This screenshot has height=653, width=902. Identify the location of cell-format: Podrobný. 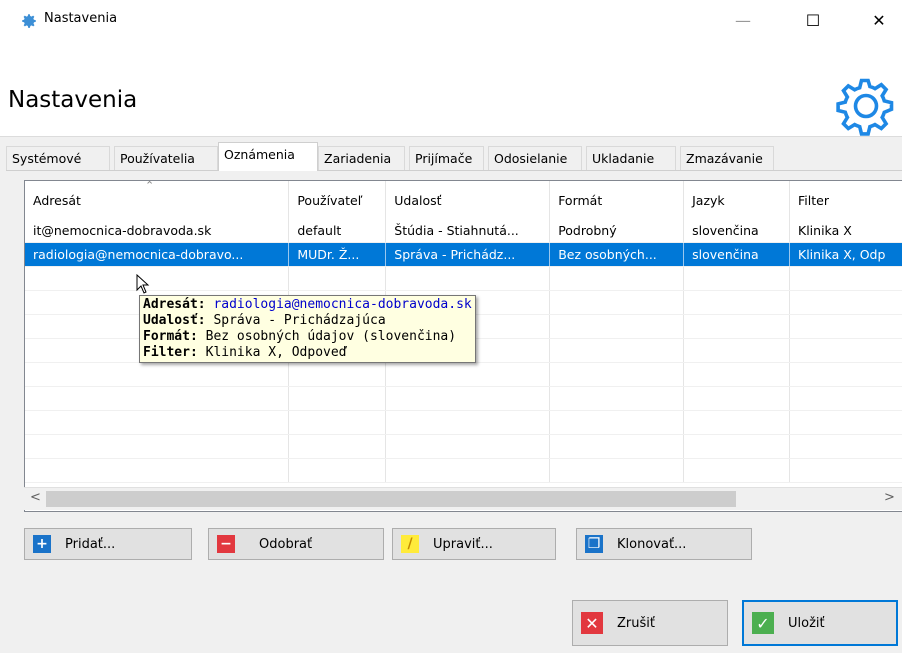
(617, 231).